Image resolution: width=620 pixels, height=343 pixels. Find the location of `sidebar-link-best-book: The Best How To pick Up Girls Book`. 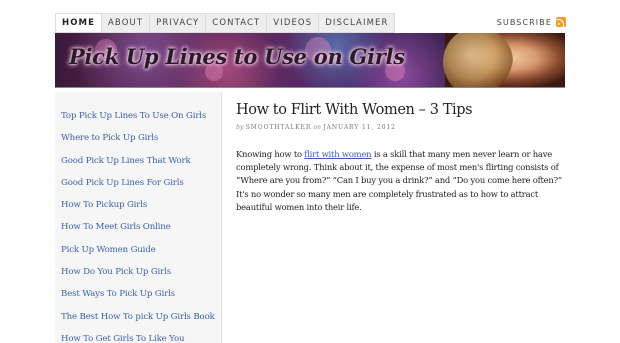

sidebar-link-best-book: The Best How To pick Up Girls Book is located at coordinates (138, 317).